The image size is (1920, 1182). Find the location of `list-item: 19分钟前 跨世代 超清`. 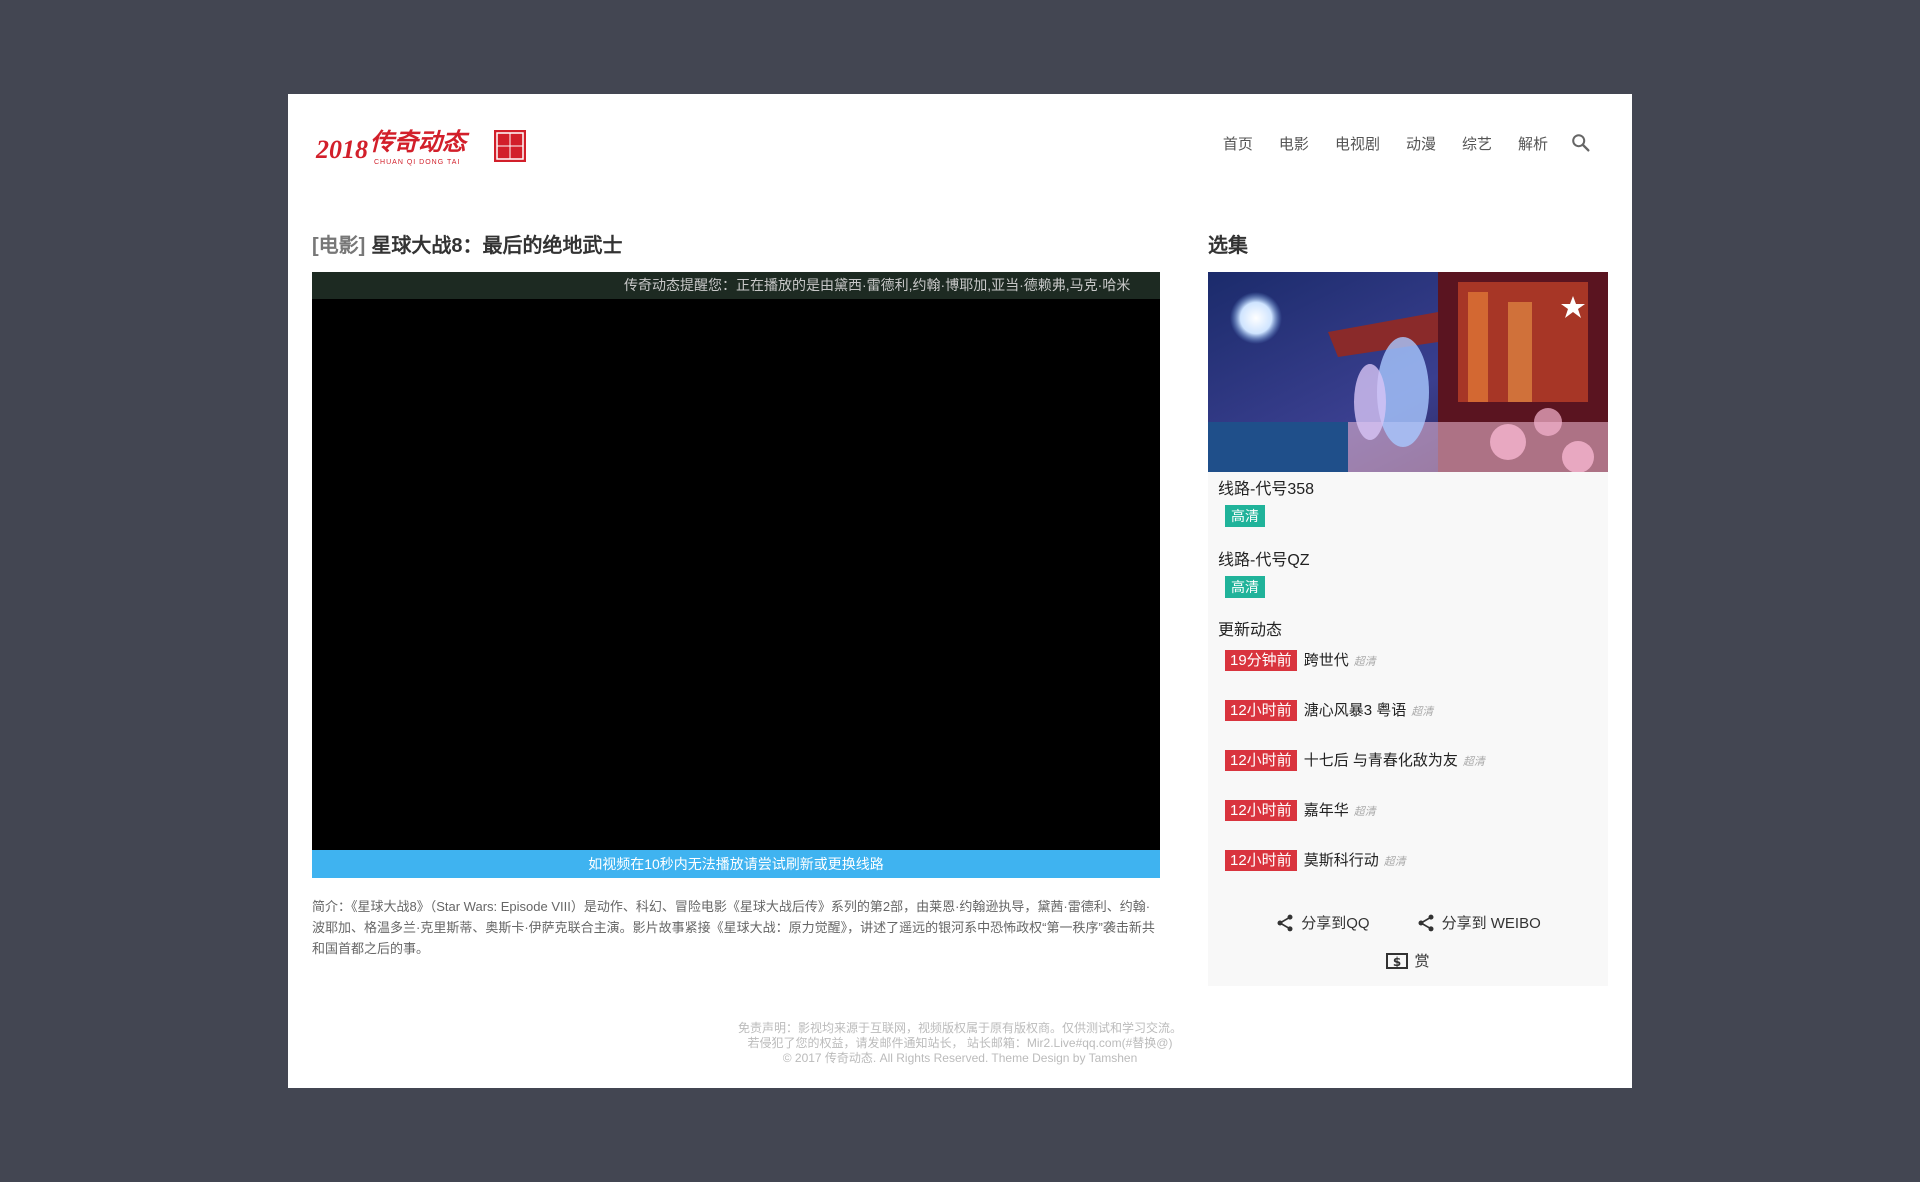

list-item: 19分钟前 跨世代 超清 is located at coordinates (1416, 675).